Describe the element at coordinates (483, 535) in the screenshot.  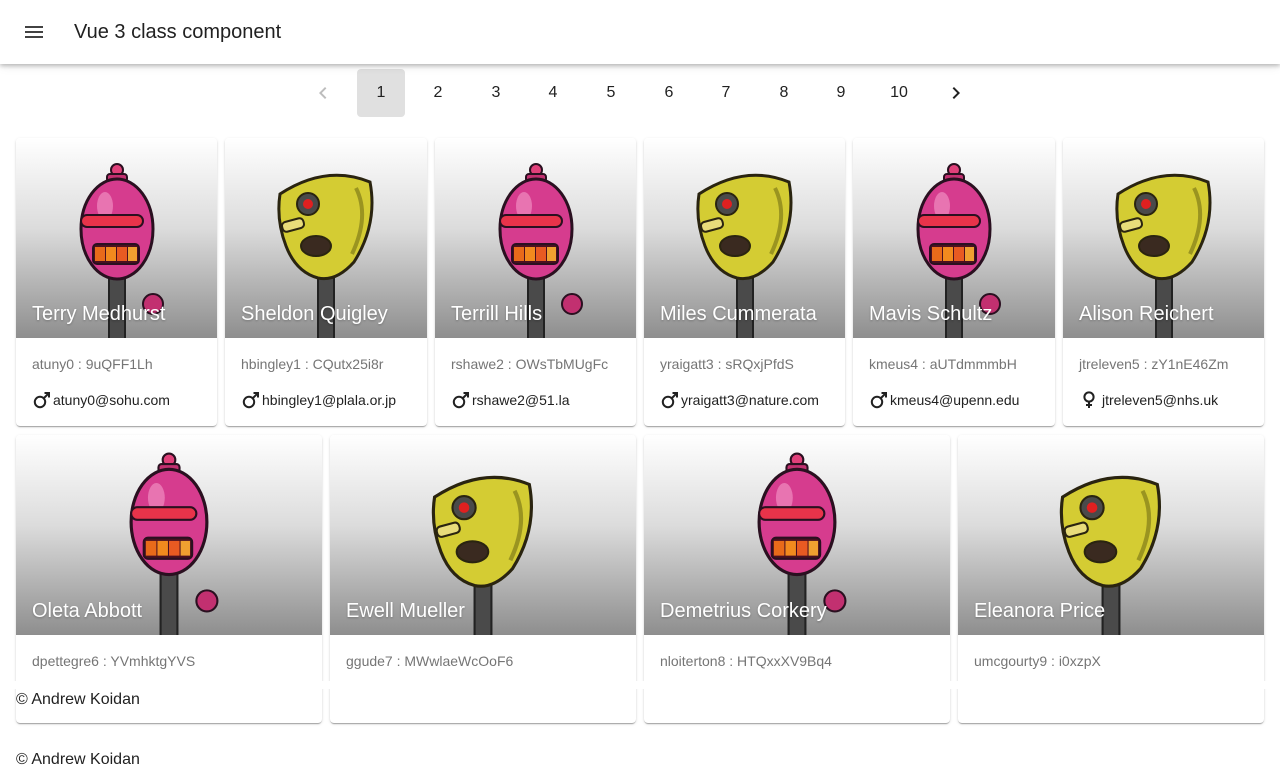
I see `avatar-image: Ewell Mueller` at that location.